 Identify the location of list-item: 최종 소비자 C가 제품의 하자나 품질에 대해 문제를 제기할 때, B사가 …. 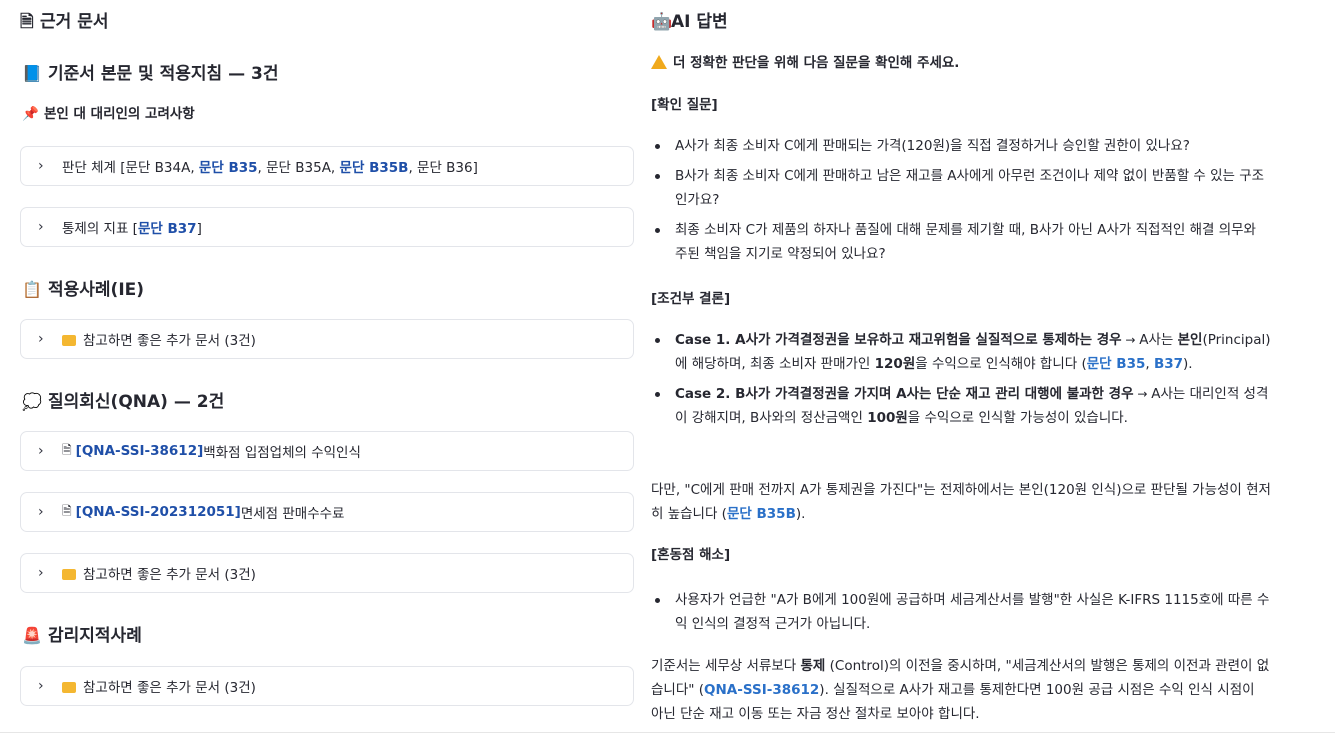
(961, 242).